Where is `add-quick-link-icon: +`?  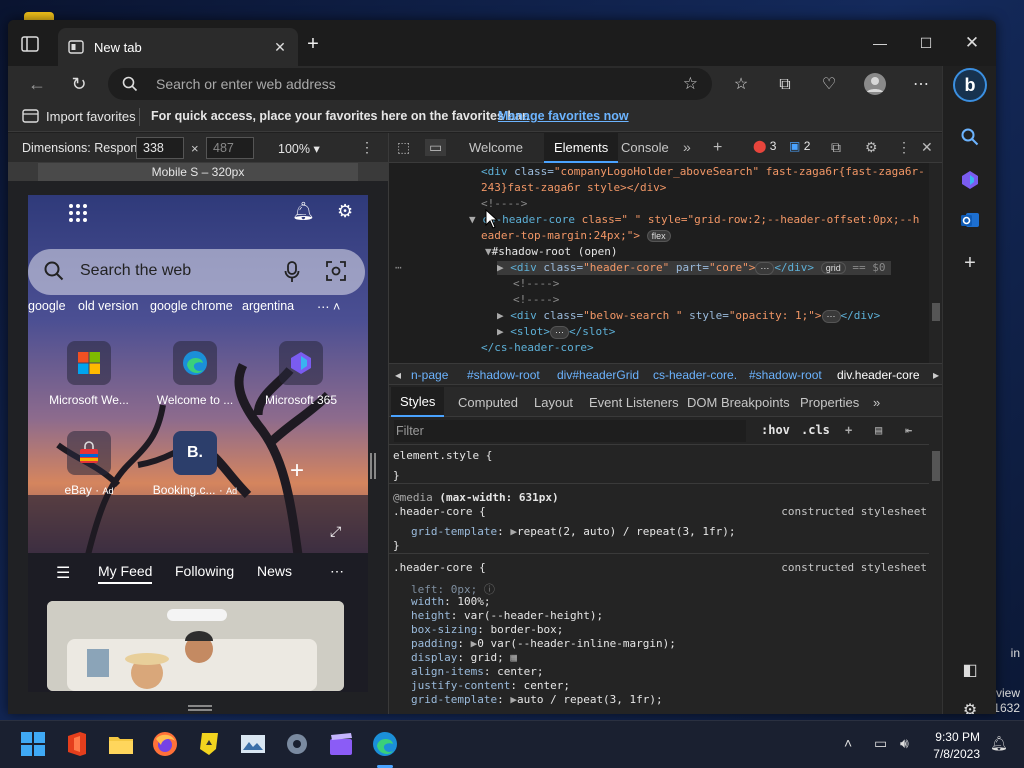
add-quick-link-icon: + is located at coordinates (297, 471).